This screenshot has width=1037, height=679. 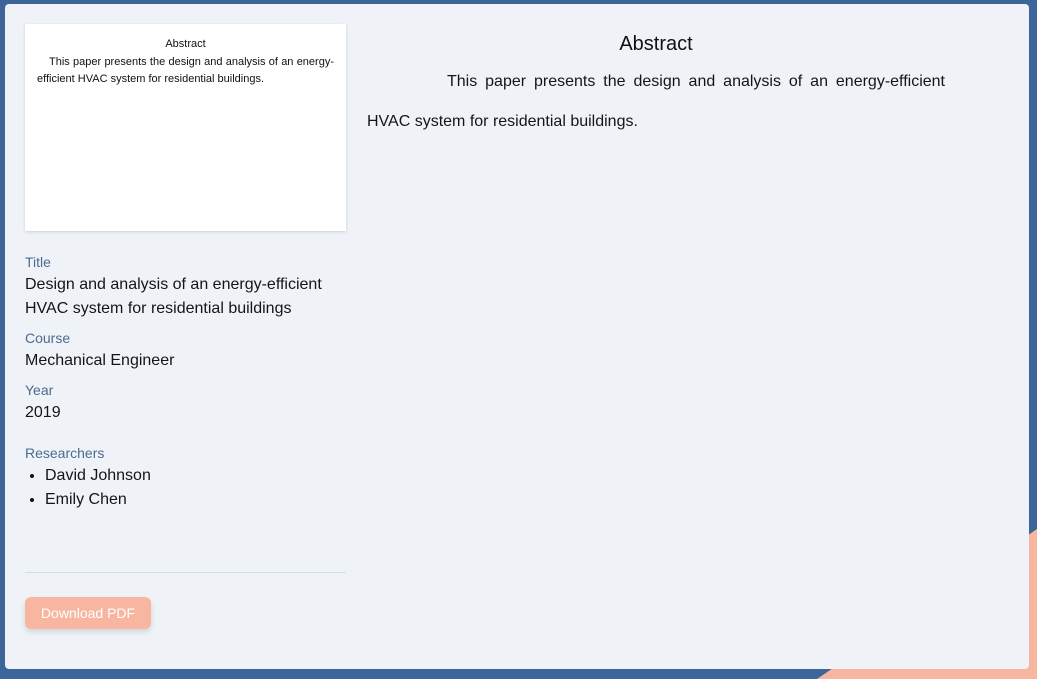 I want to click on researchers-field: Researchers David Johnson Emily Chen, so click(x=185, y=478).